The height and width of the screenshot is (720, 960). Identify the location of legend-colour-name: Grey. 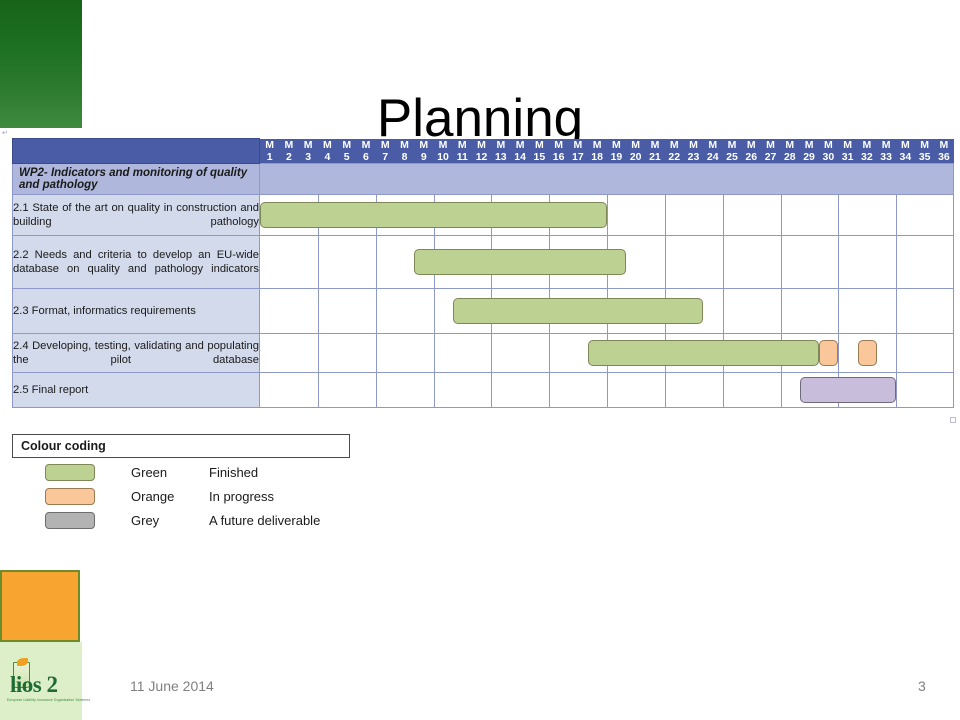
(145, 520).